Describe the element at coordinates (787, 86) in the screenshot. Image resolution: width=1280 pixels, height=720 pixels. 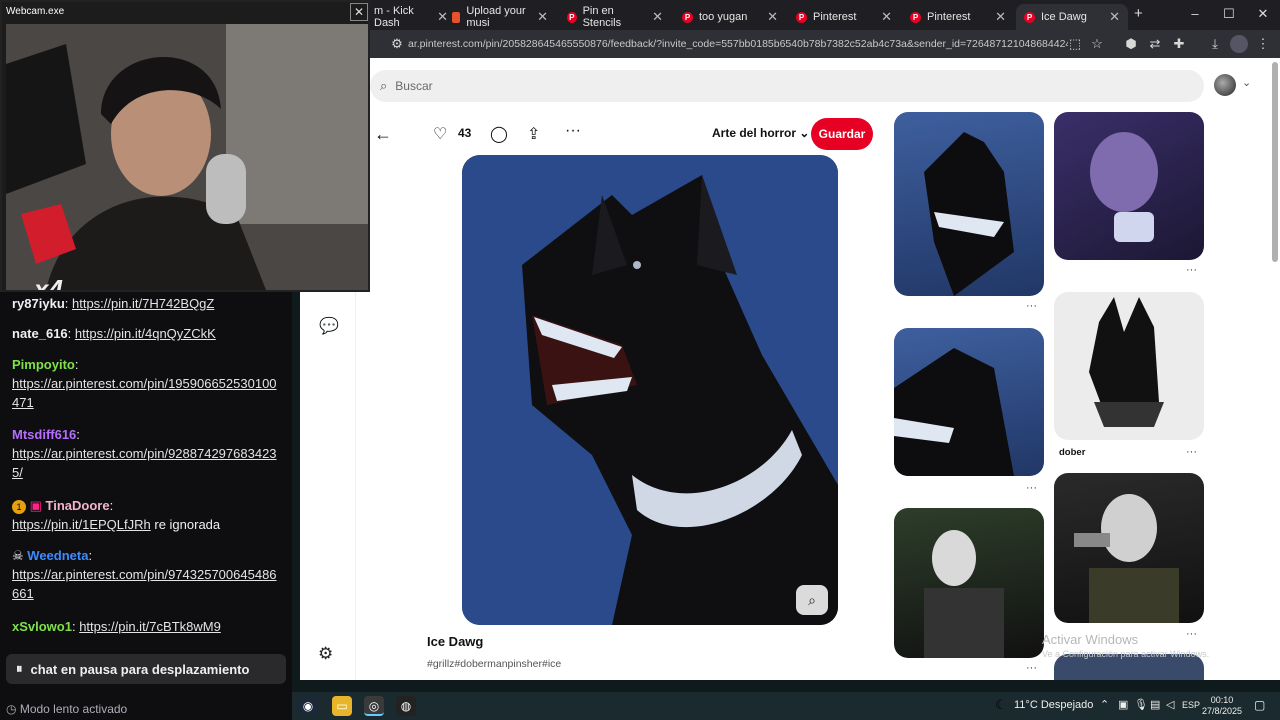
I see `search-bar: ⌕ Buscar` at that location.